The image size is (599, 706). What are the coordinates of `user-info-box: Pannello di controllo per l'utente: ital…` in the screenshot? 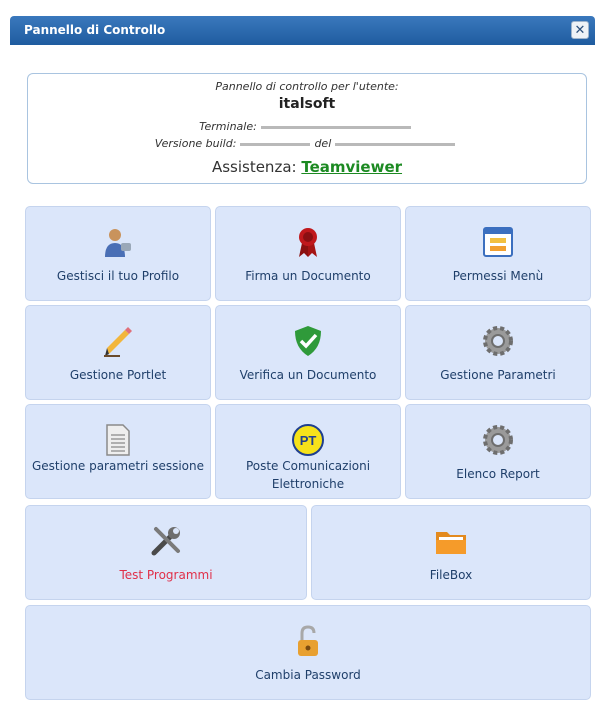 It's located at (307, 128).